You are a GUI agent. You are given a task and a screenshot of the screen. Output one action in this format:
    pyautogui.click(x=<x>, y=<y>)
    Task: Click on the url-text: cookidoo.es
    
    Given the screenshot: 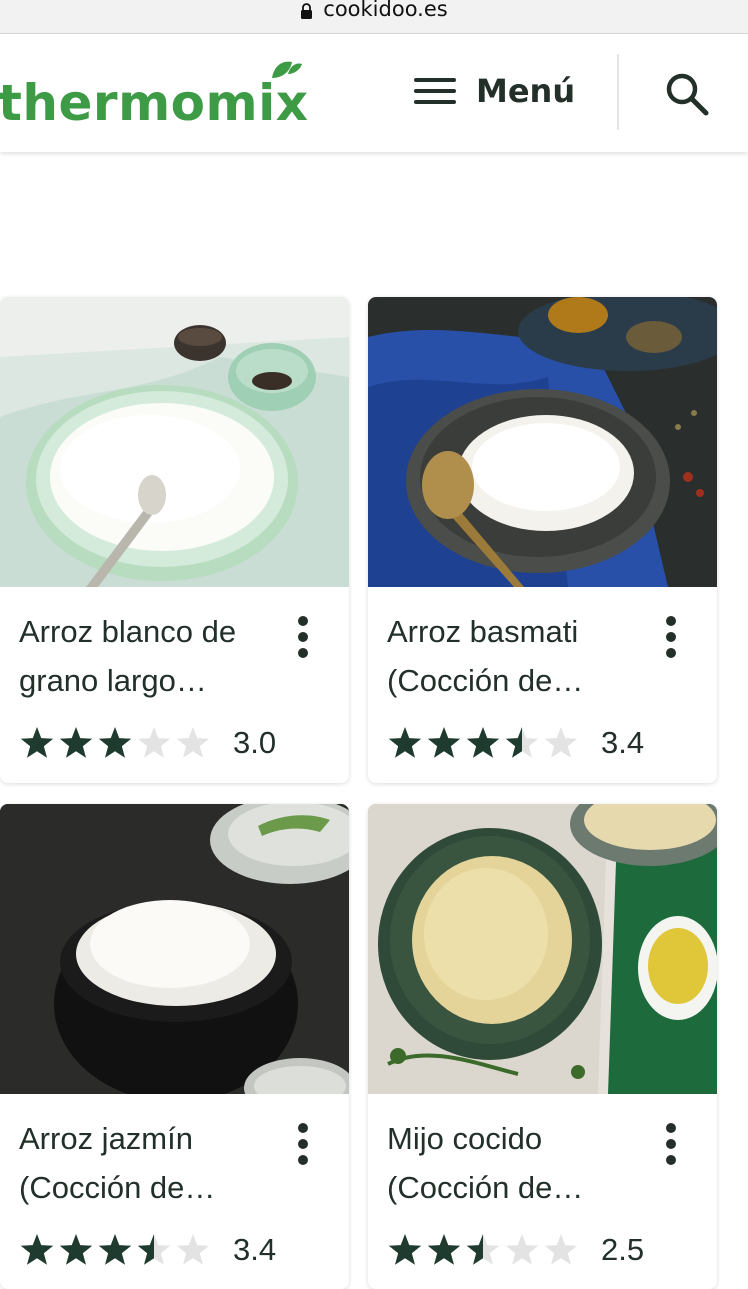 What is the action you would take?
    pyautogui.click(x=385, y=10)
    